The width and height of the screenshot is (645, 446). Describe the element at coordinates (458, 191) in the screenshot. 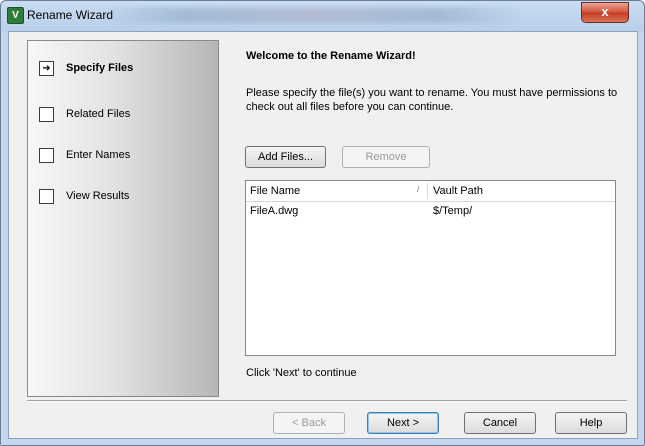

I see `column-vault-path: Vault Path` at that location.